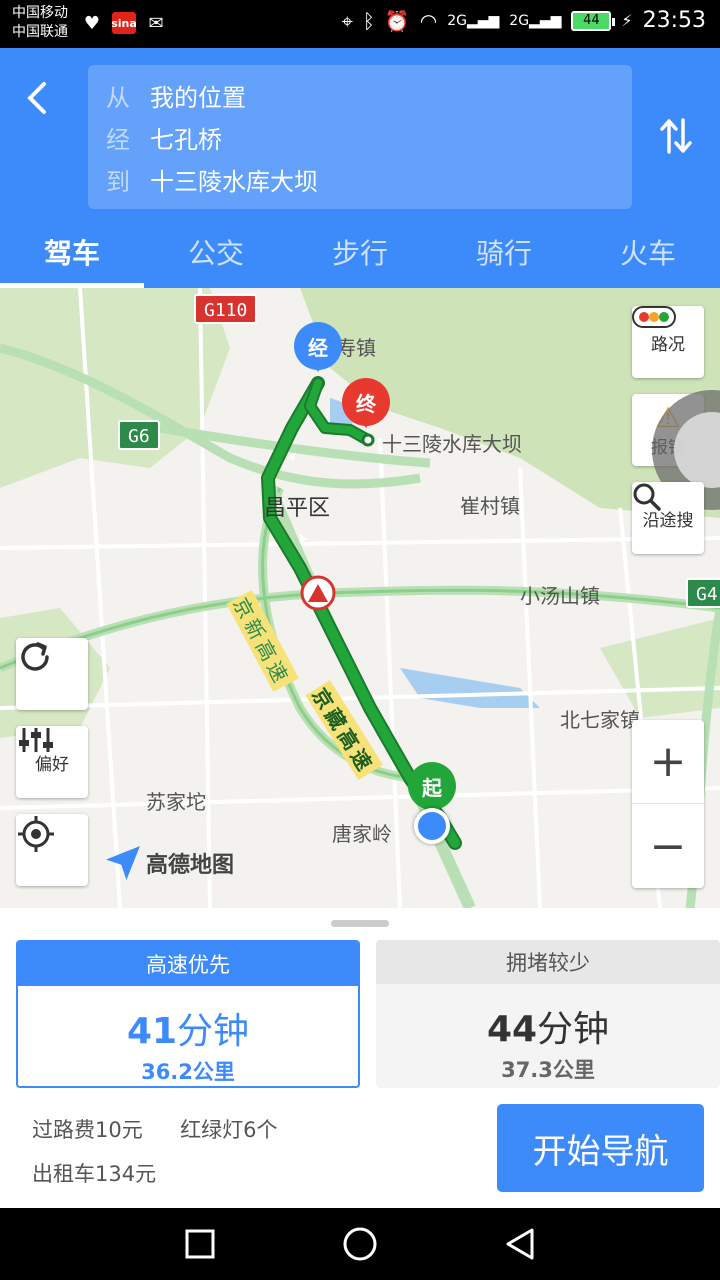 The image size is (720, 1280). Describe the element at coordinates (648, 252) in the screenshot. I see `tab-train: 火车` at that location.